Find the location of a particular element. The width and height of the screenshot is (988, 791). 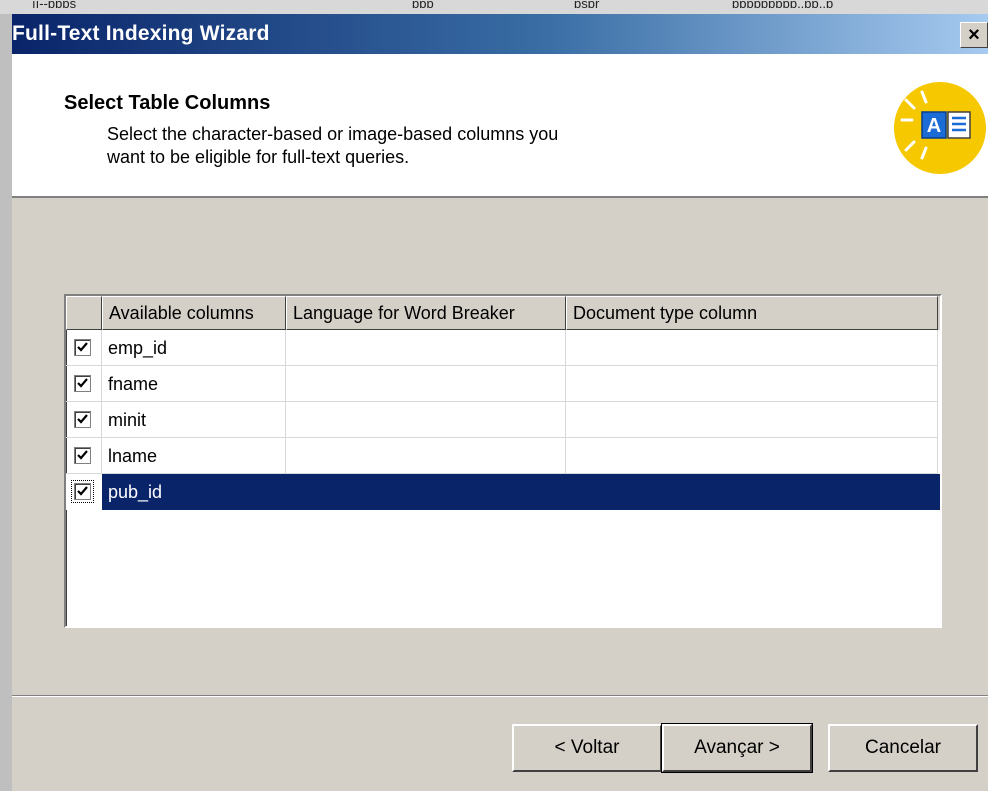

column-header-document-type: Document type column is located at coordinates (752, 313).